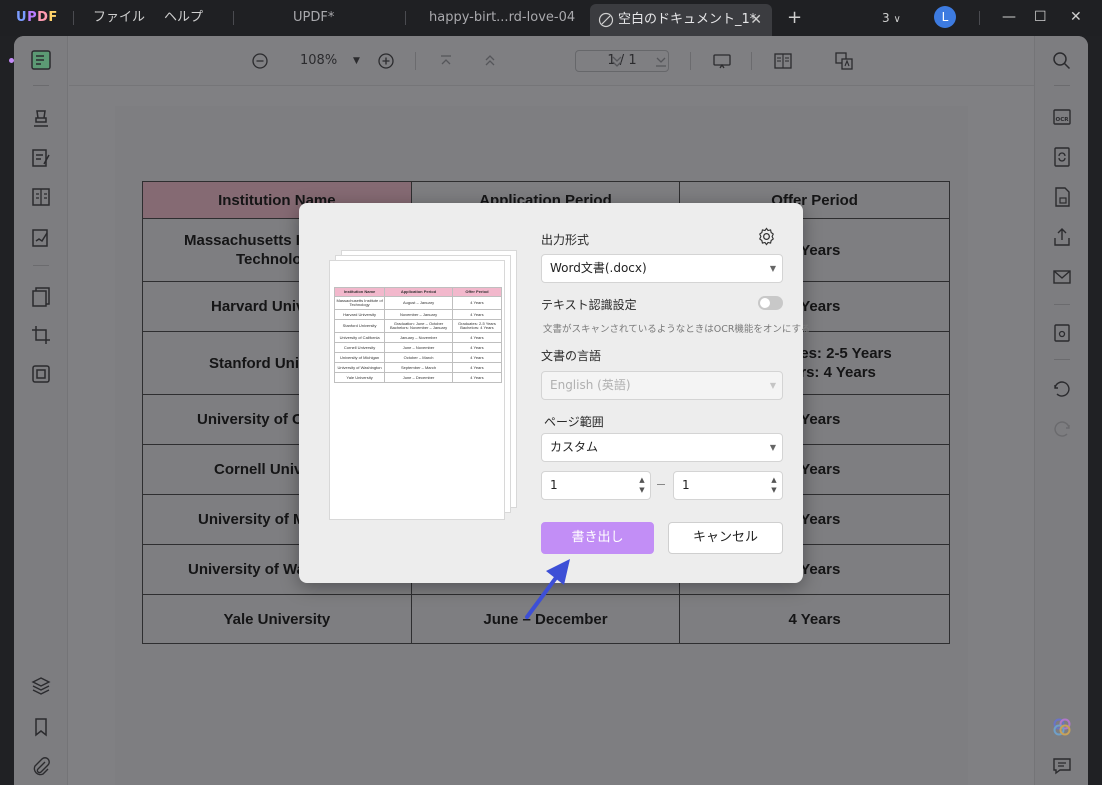 The height and width of the screenshot is (785, 1102). Describe the element at coordinates (41, 374) in the screenshot. I see `tools-icon` at that location.